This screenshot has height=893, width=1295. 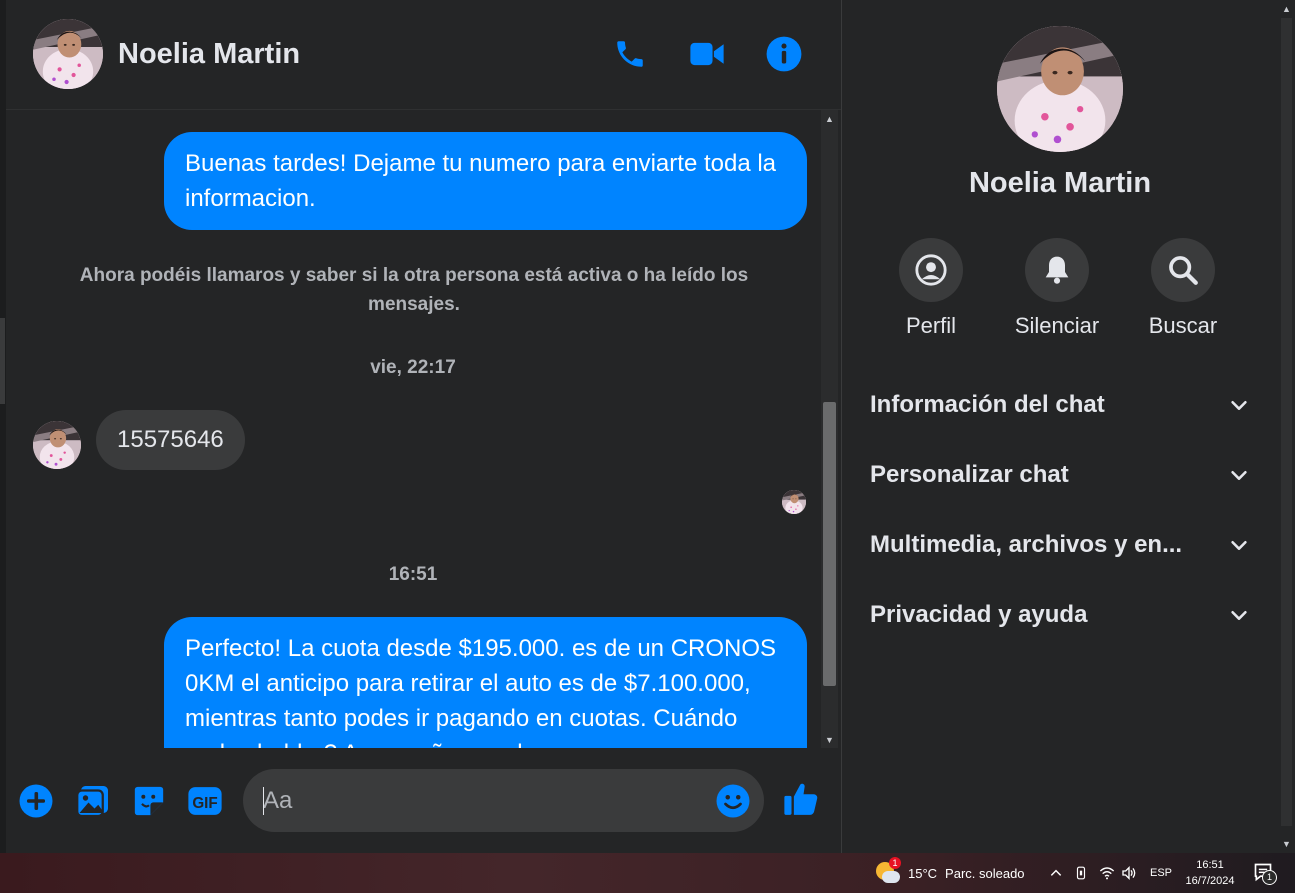 I want to click on image-icon, so click(x=92, y=802).